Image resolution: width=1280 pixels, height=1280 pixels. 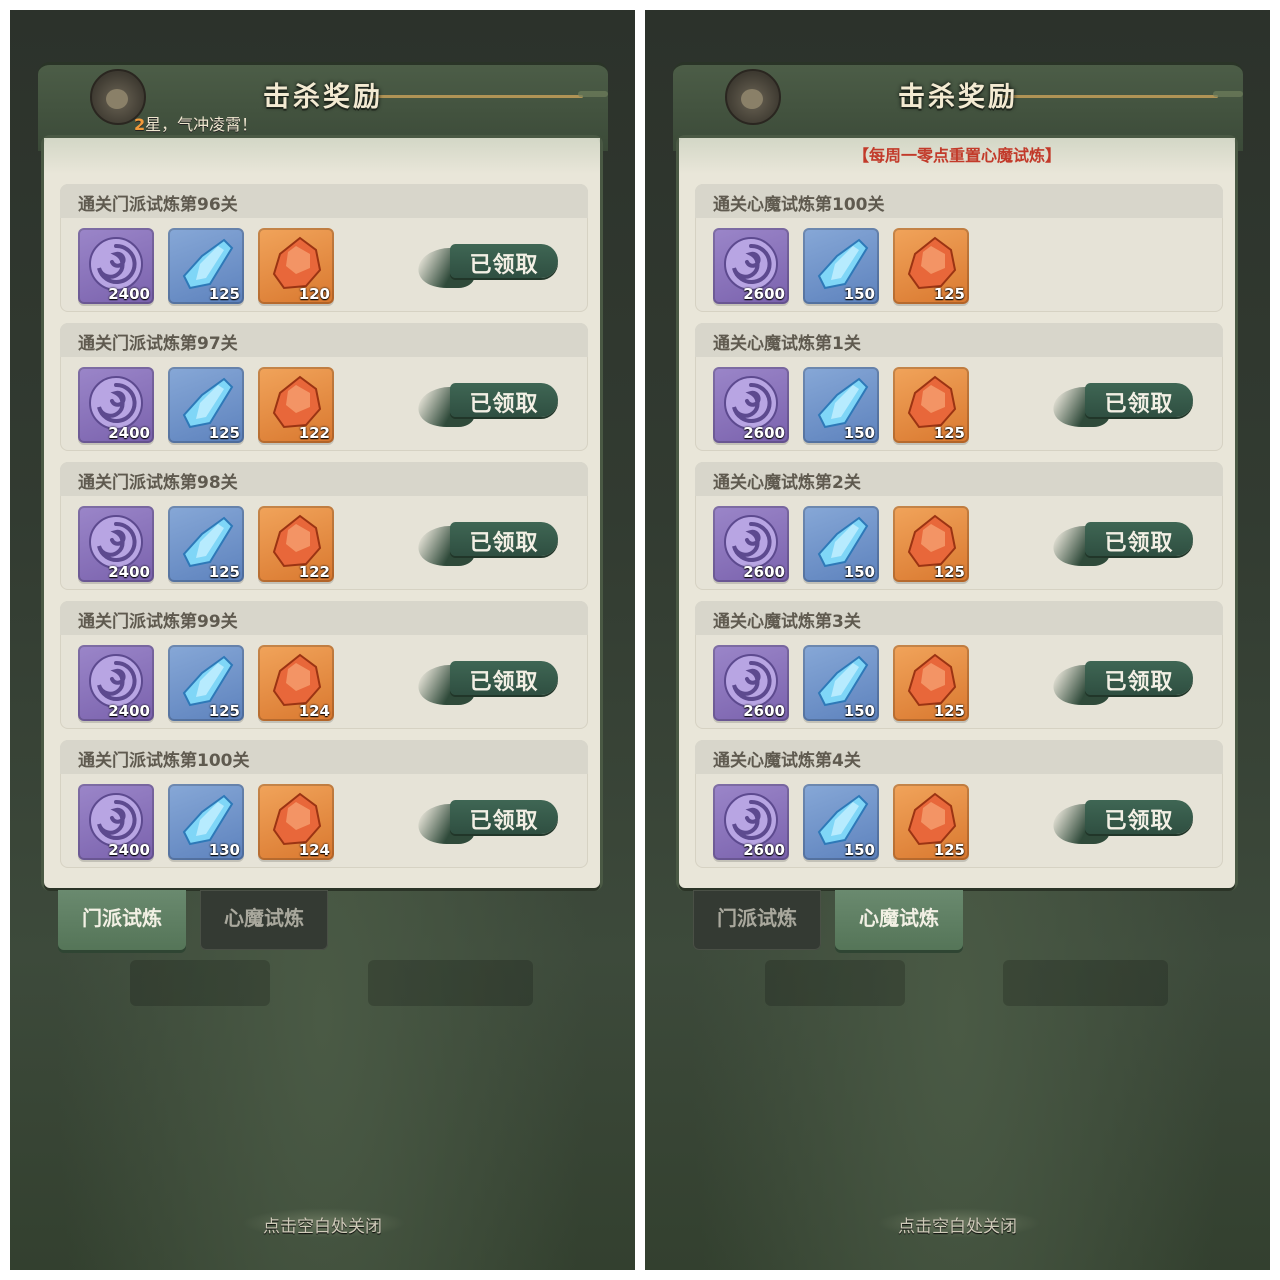 I want to click on reward-row-header: 通关心魔试炼第1关, so click(x=959, y=340).